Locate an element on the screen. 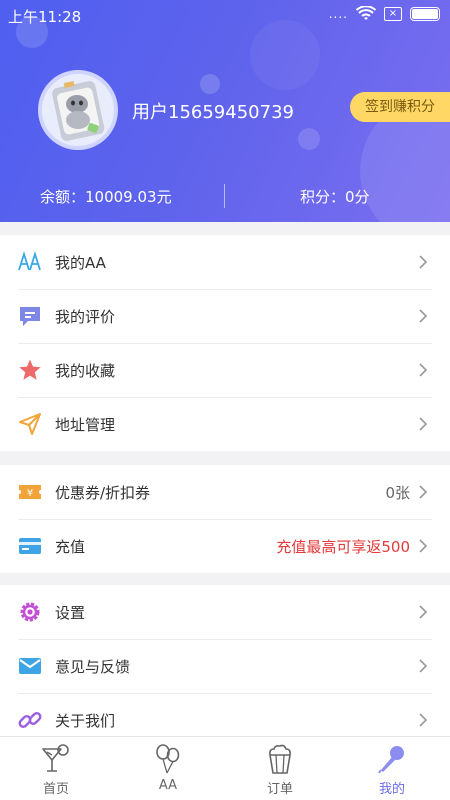  tab-label: 首页 is located at coordinates (55, 789).